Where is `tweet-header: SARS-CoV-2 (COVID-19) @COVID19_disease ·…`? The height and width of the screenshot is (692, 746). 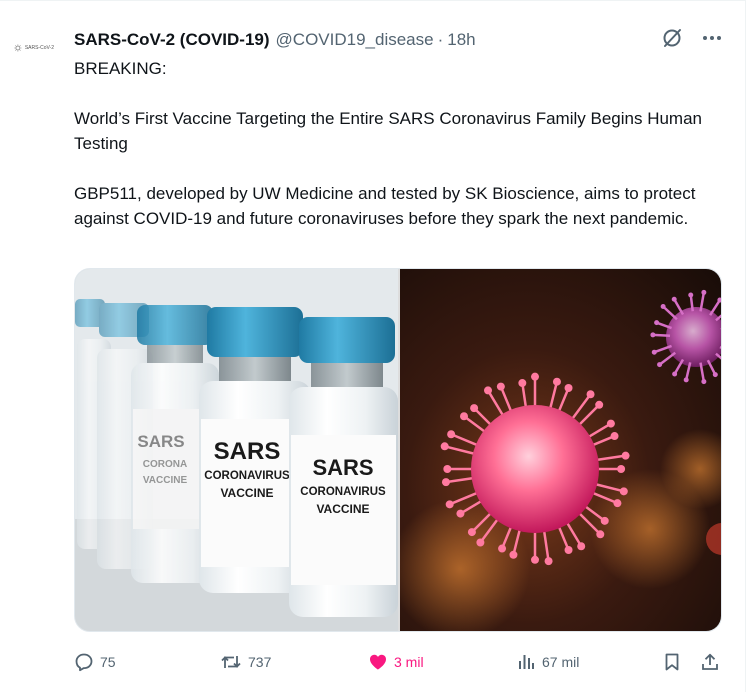 tweet-header: SARS-CoV-2 (COVID-19) @COVID19_disease ·… is located at coordinates (399, 40).